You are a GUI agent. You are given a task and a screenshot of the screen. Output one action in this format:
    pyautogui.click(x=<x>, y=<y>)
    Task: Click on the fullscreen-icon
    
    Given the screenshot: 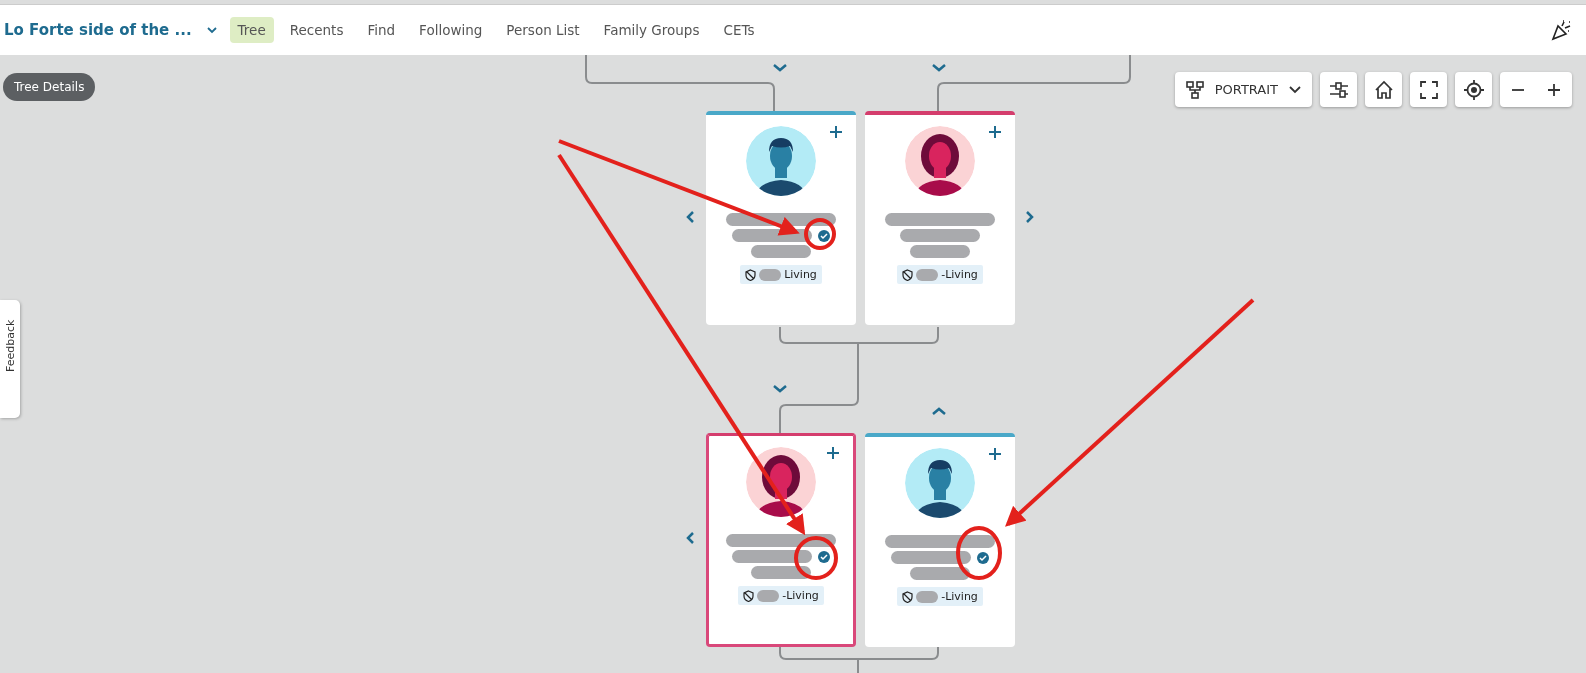 What is the action you would take?
    pyautogui.click(x=1428, y=89)
    